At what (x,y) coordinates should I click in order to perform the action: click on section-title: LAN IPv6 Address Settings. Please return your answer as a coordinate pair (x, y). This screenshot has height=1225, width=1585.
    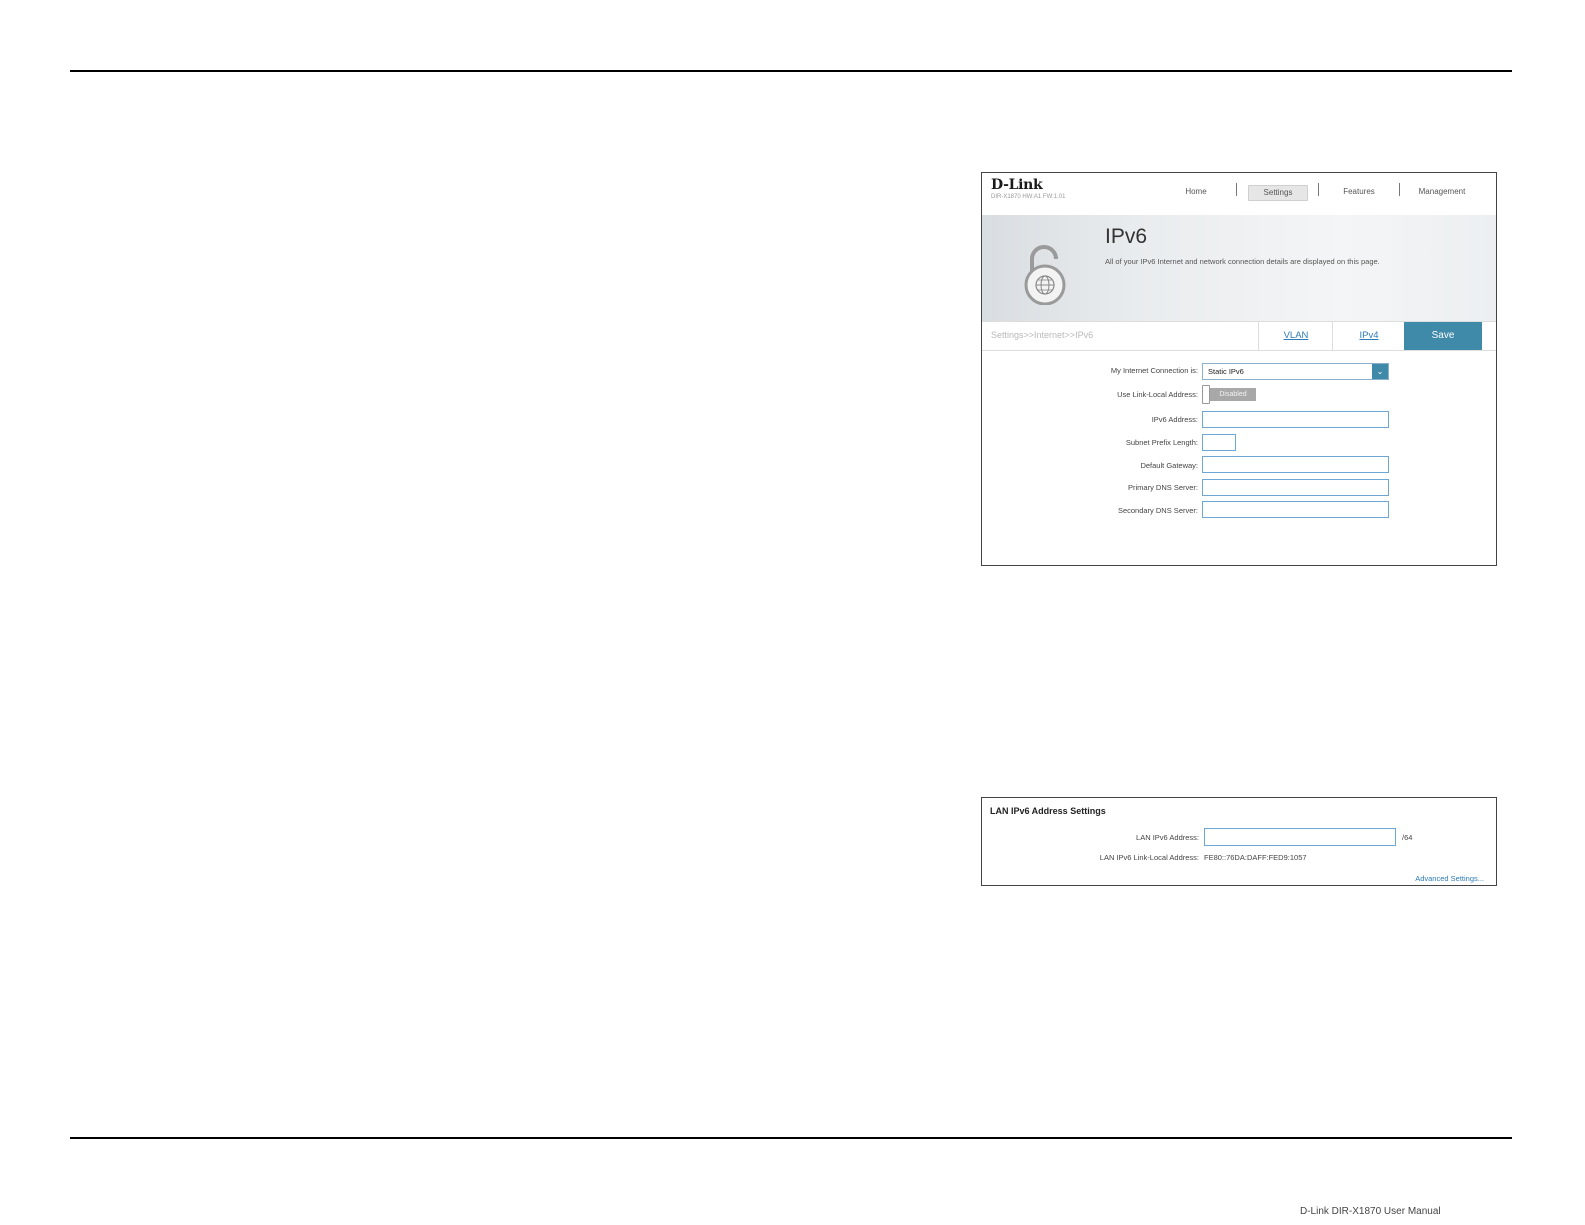
    Looking at the image, I should click on (1048, 811).